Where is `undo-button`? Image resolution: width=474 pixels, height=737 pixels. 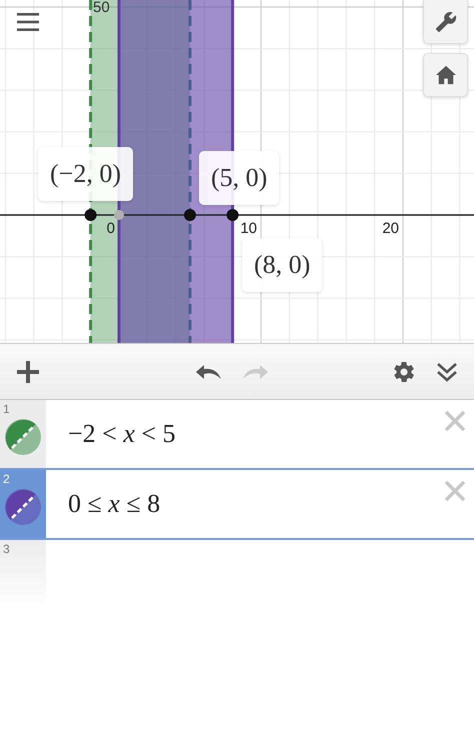
undo-button is located at coordinates (209, 371).